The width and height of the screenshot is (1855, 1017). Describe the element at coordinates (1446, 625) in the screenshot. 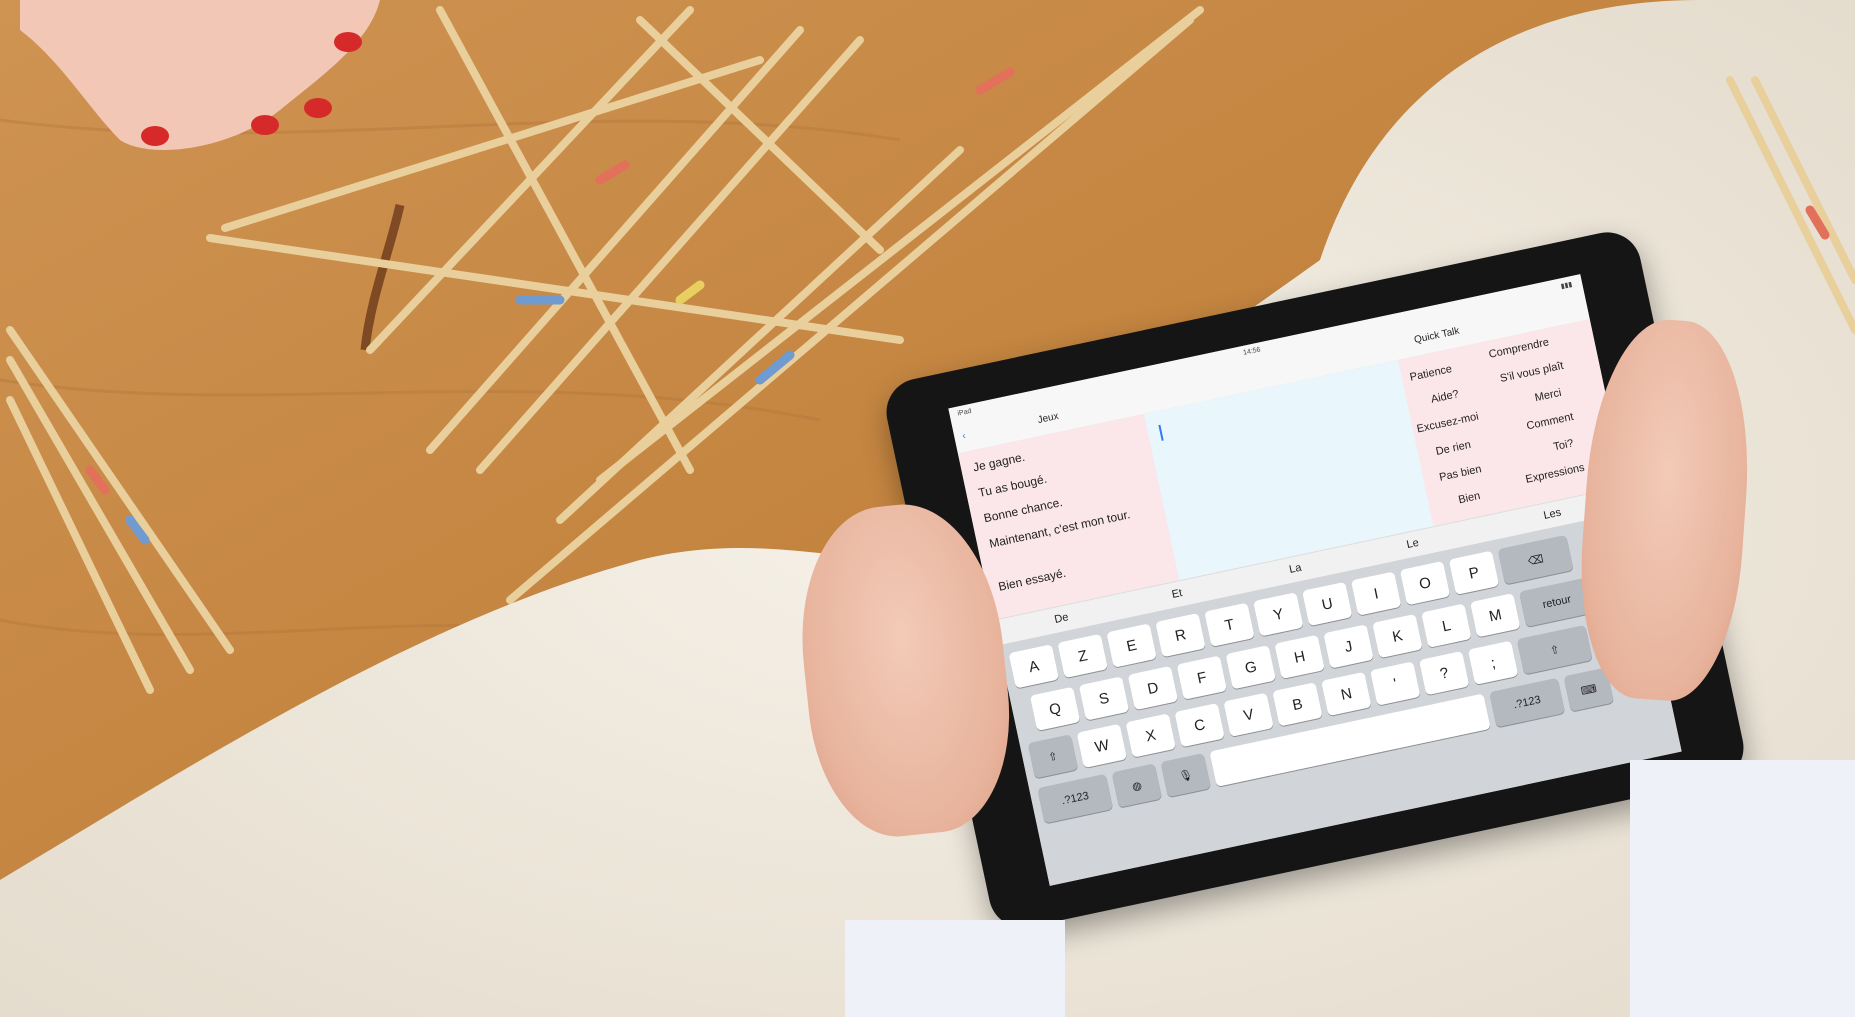

I see `key: L` at that location.